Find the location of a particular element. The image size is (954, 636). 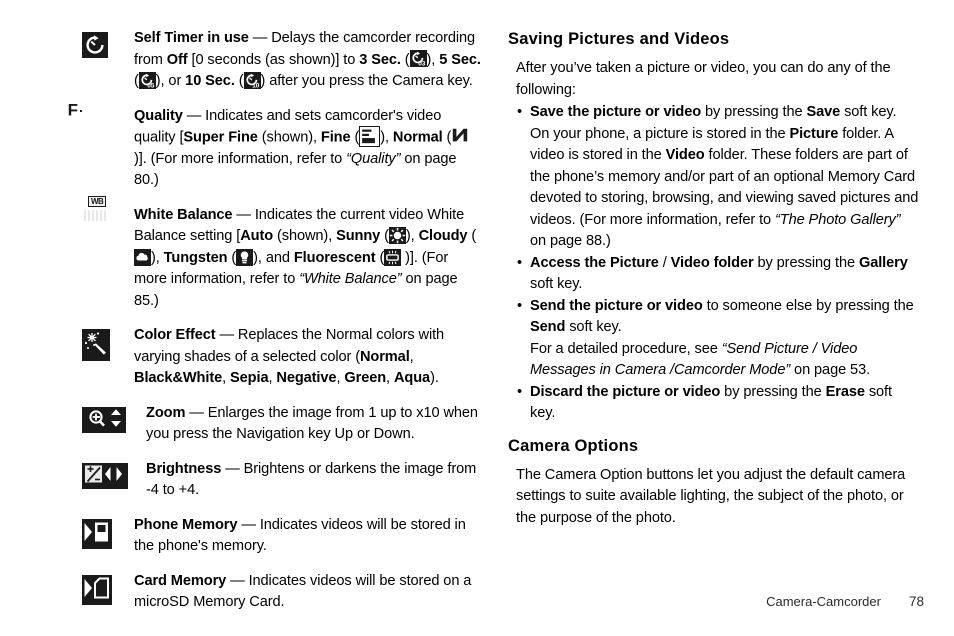

bullet-lead: Save the picture or video is located at coordinates (616, 112).